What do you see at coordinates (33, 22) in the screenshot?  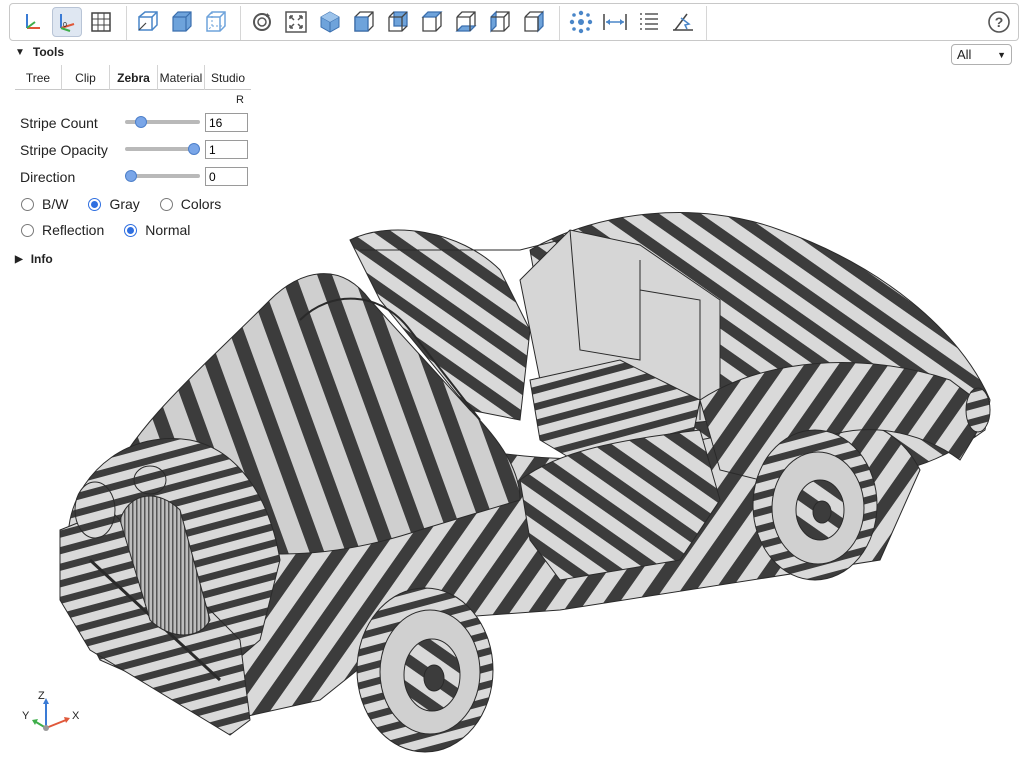 I see `axes-icon` at bounding box center [33, 22].